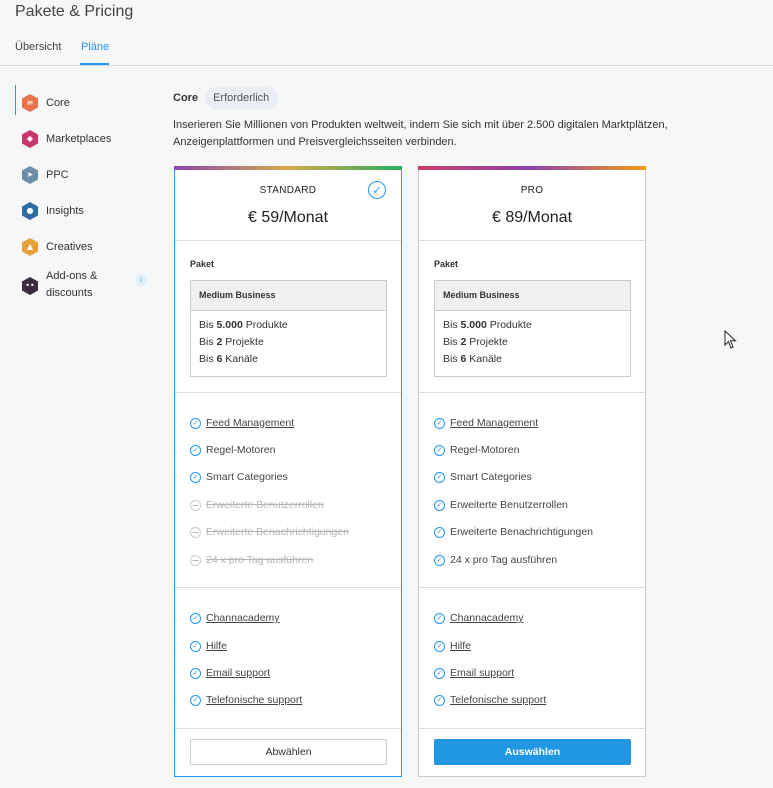  What do you see at coordinates (386, 51) in the screenshot?
I see `tab-bar: Übersicht Pläne` at bounding box center [386, 51].